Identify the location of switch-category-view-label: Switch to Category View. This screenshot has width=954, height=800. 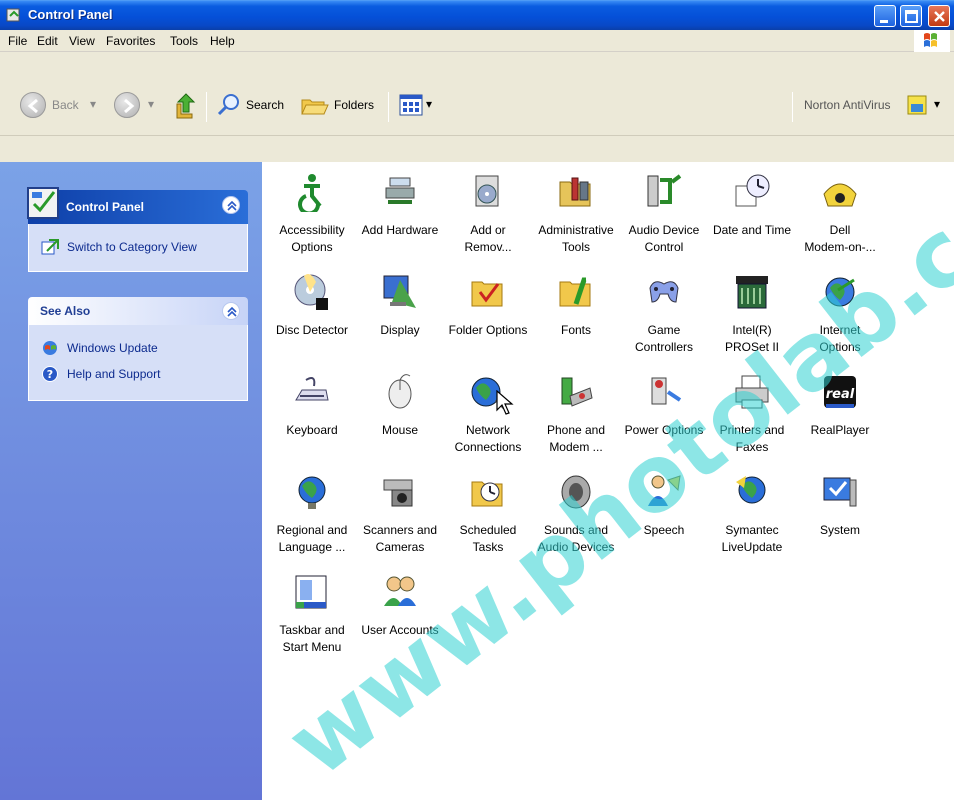
(132, 247).